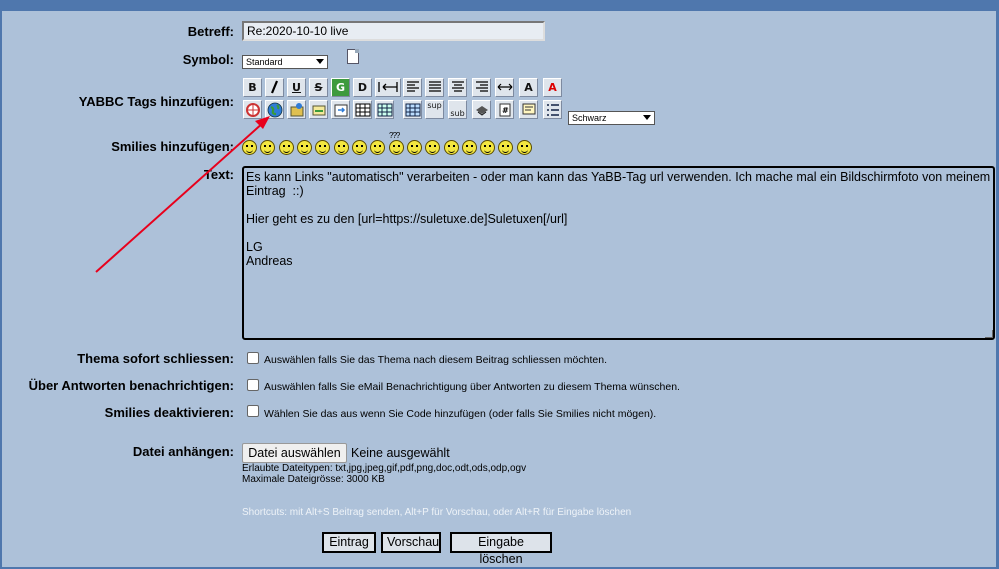 This screenshot has height=569, width=999. What do you see at coordinates (481, 109) in the screenshot?
I see `print-button` at bounding box center [481, 109].